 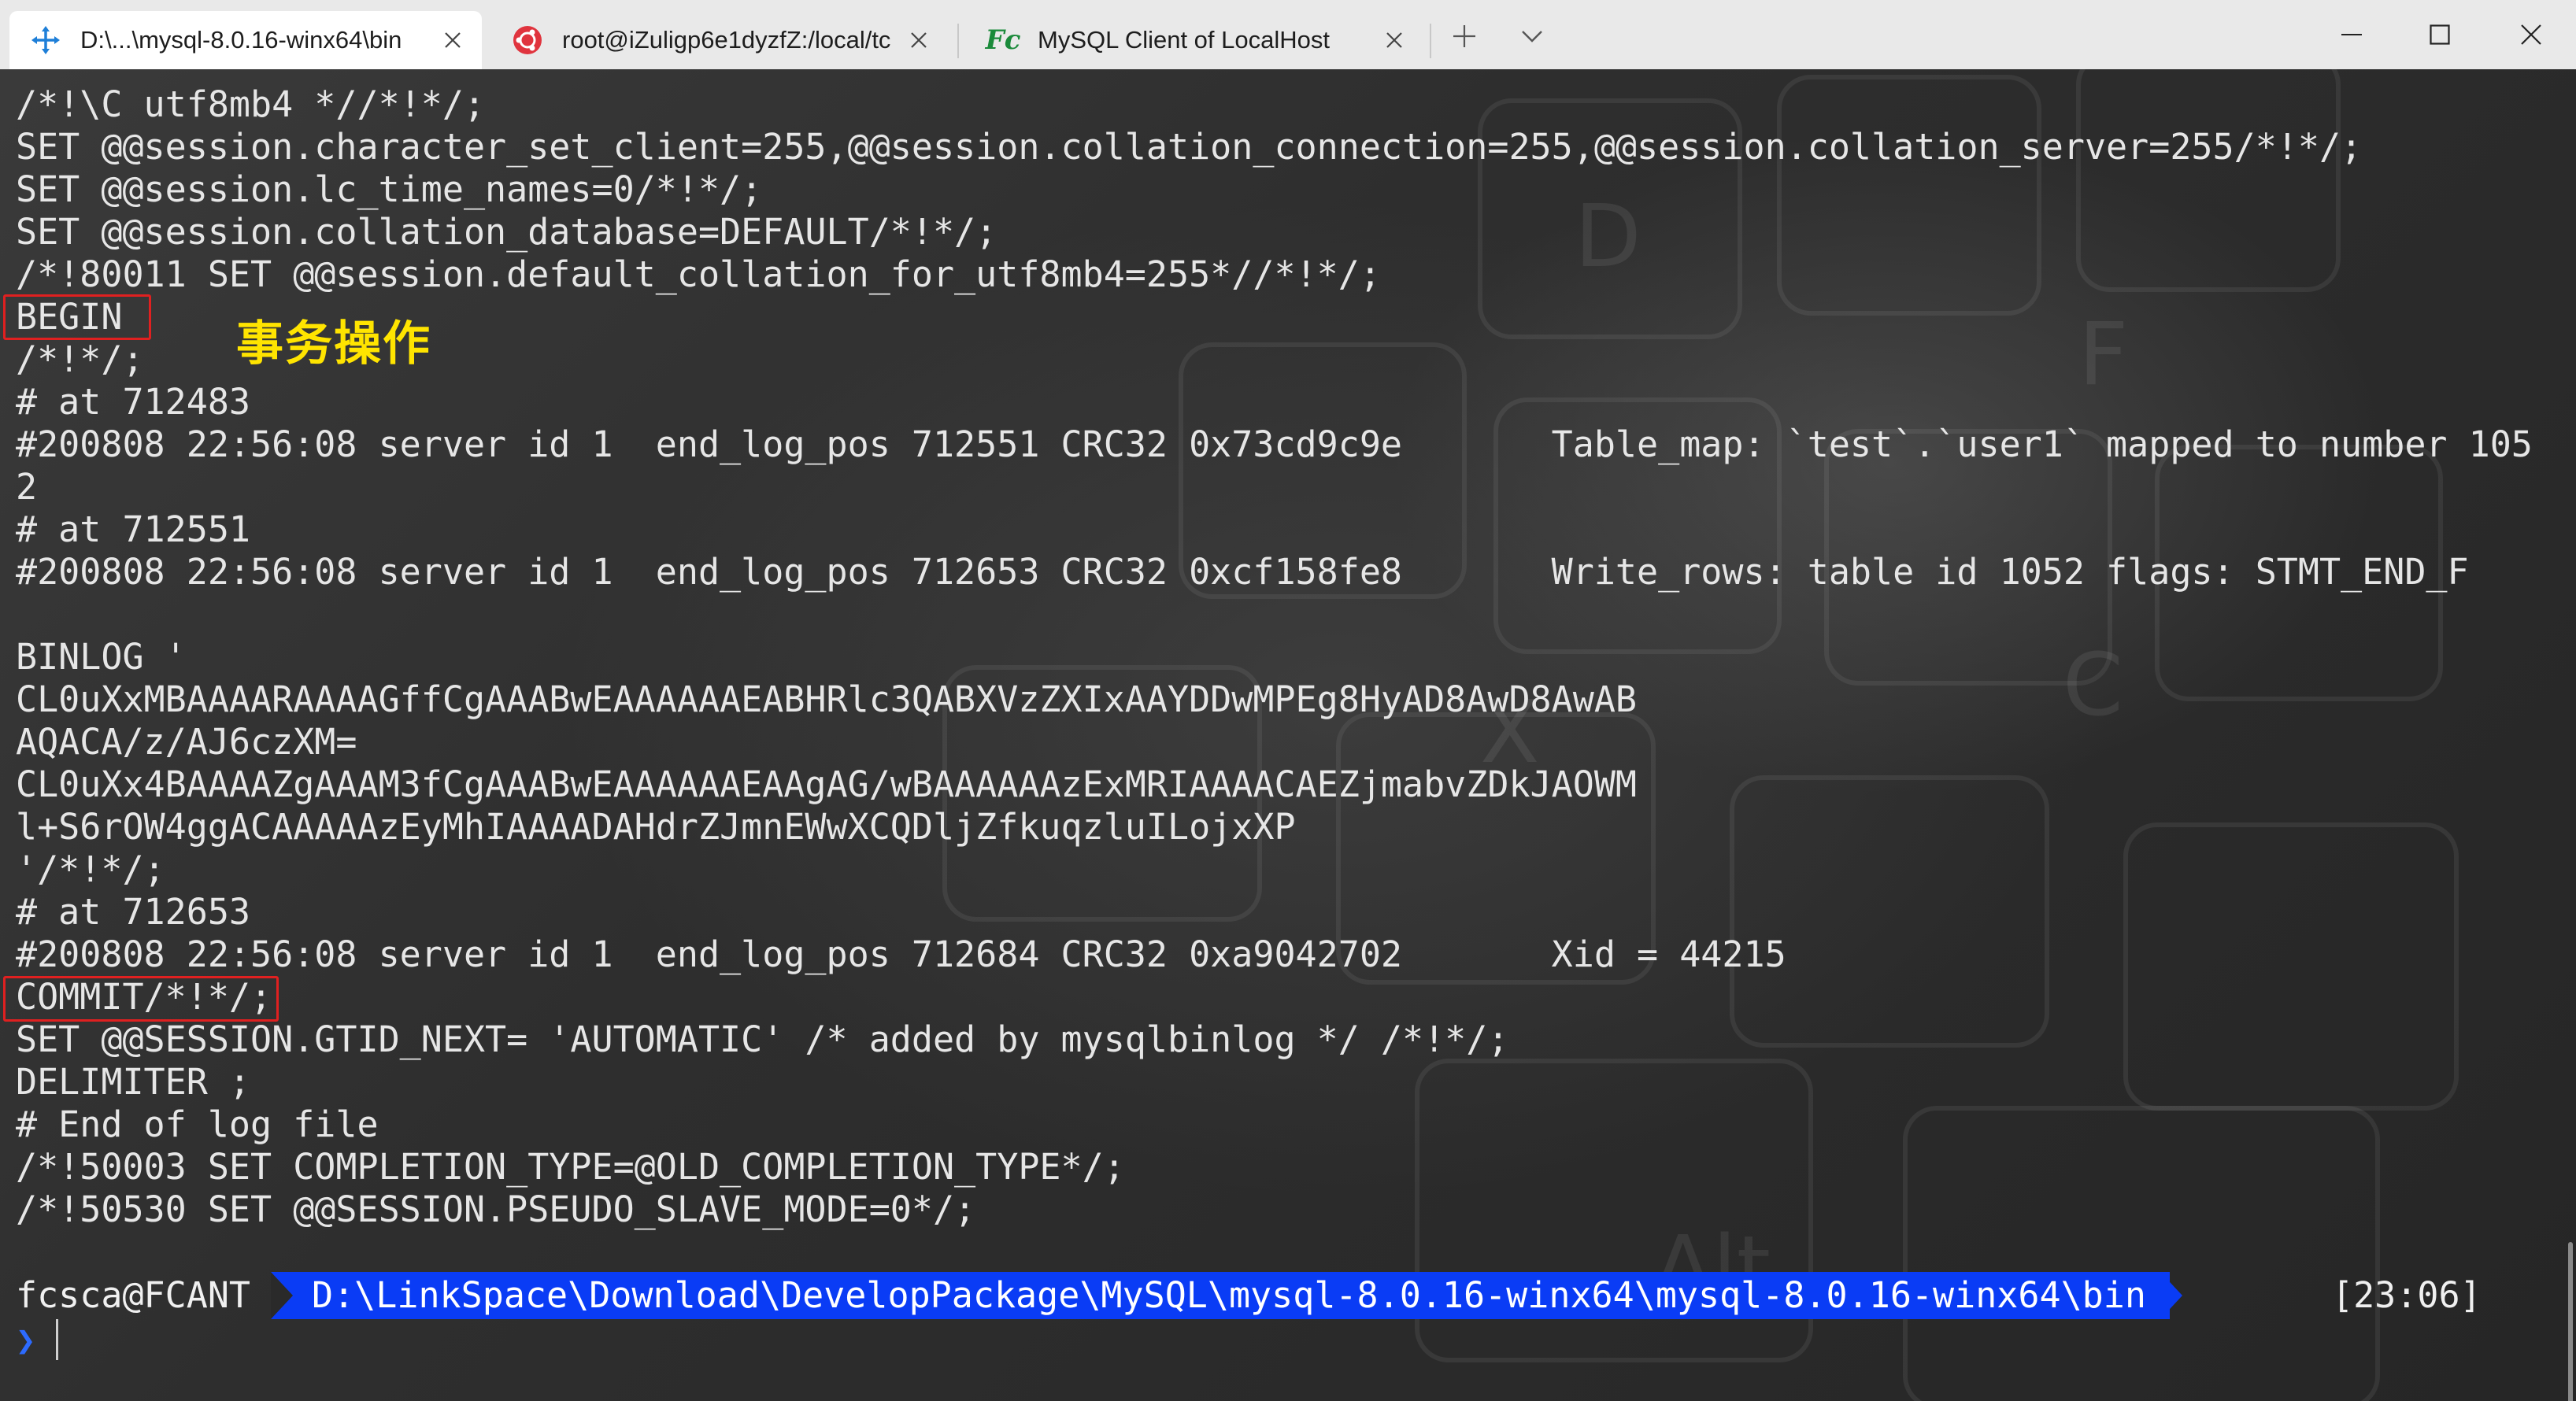 I want to click on text-cursor, so click(x=57, y=1339).